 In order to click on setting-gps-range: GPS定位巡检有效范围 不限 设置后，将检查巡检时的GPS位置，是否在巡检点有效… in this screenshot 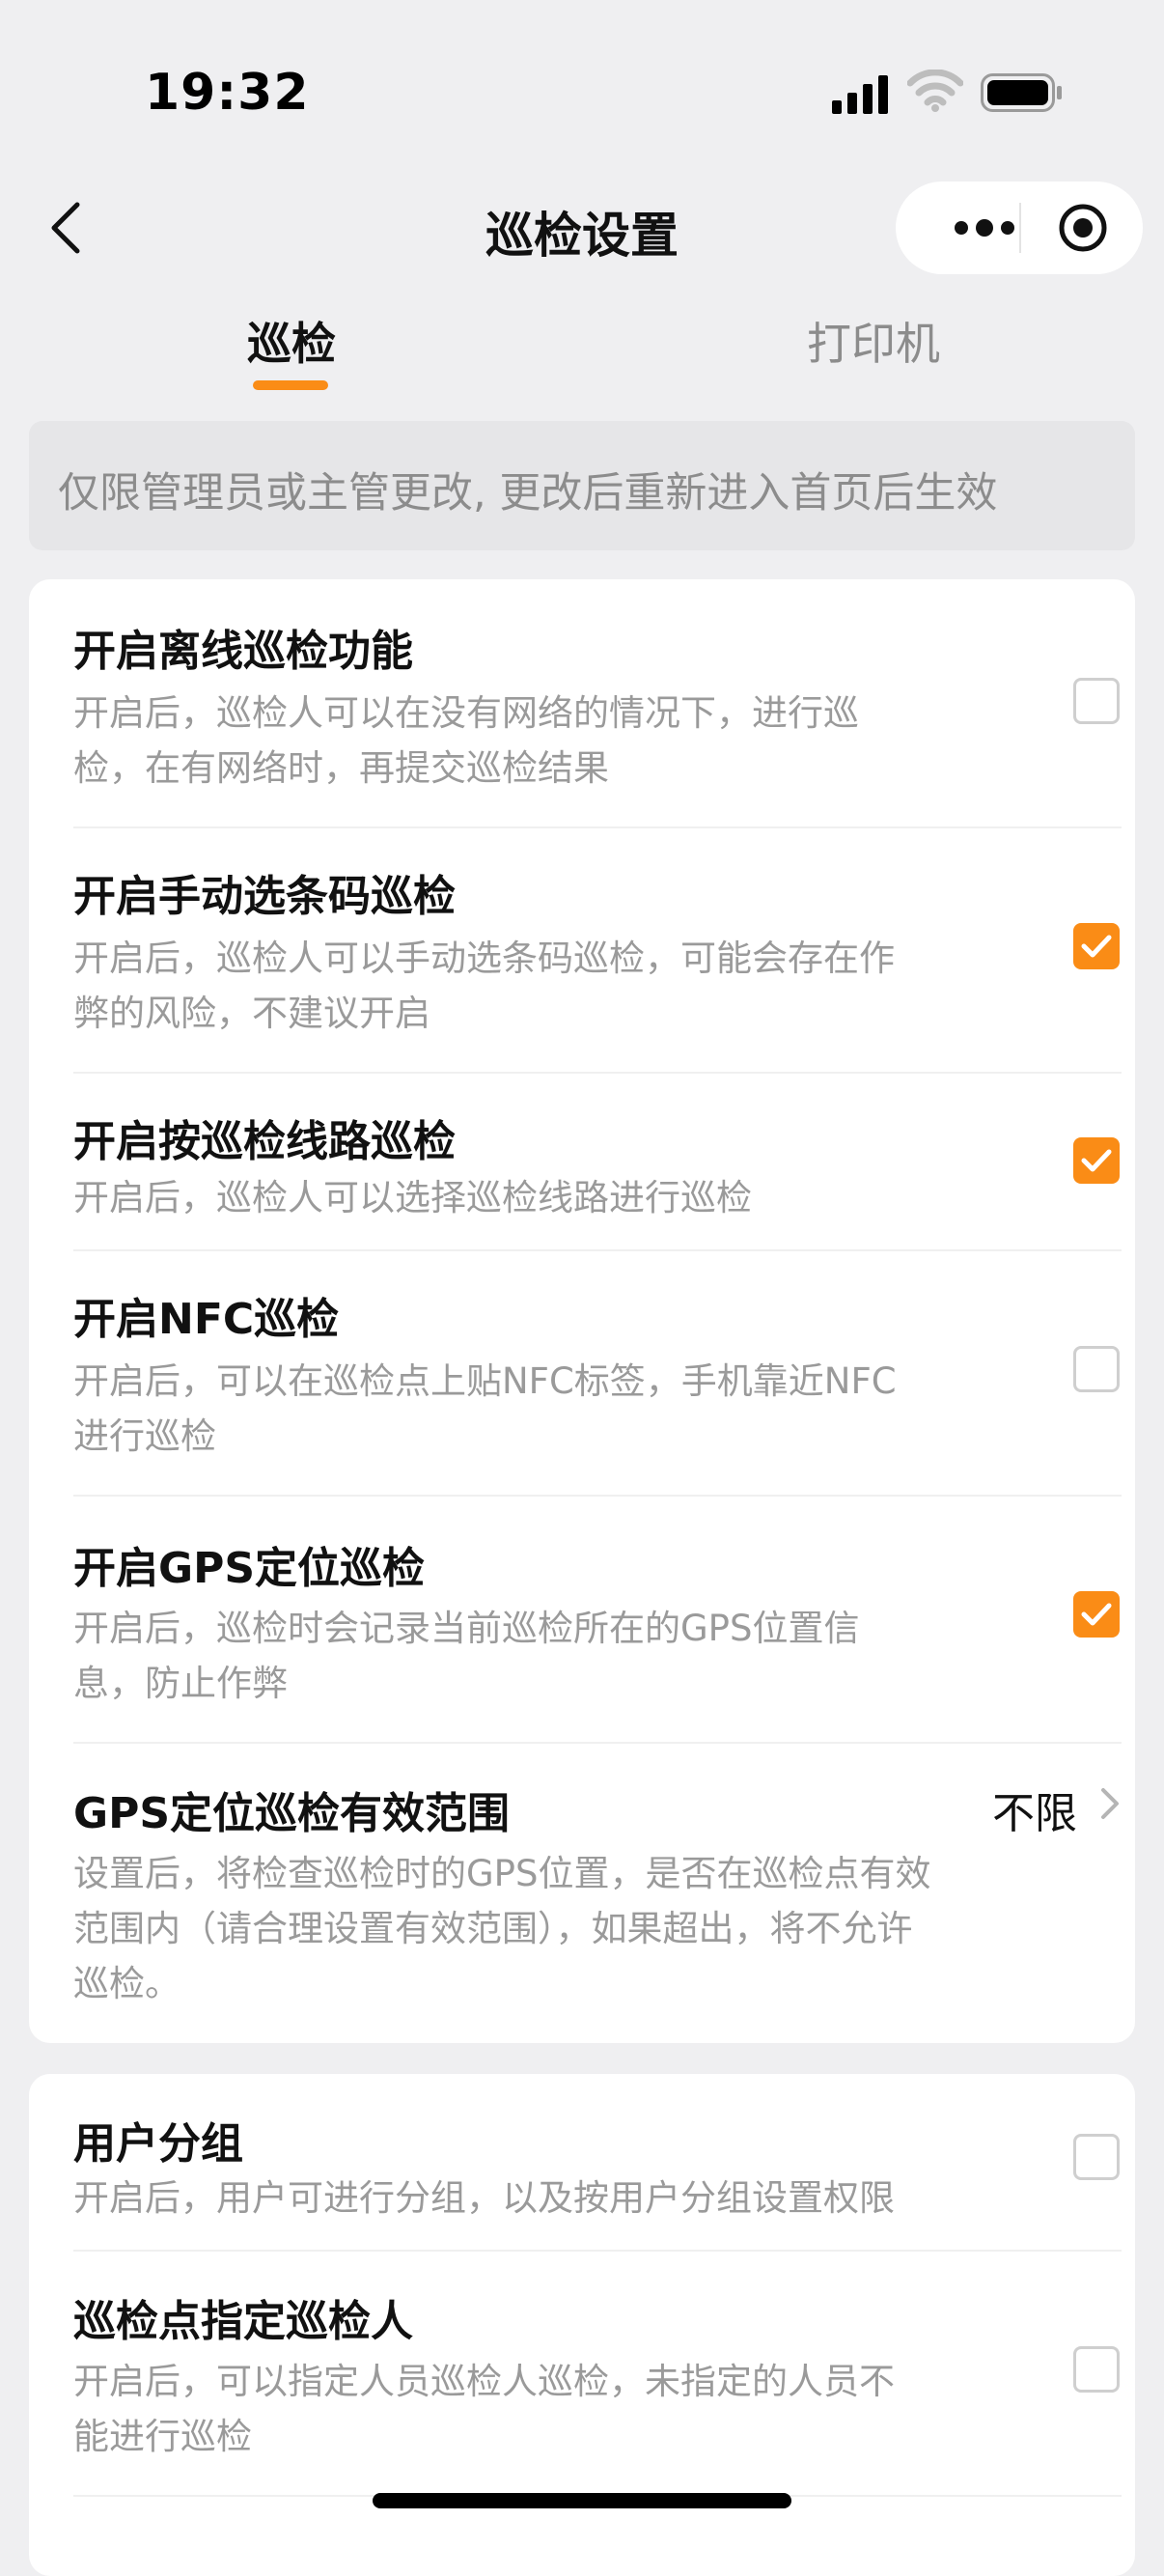, I will do `click(598, 1894)`.